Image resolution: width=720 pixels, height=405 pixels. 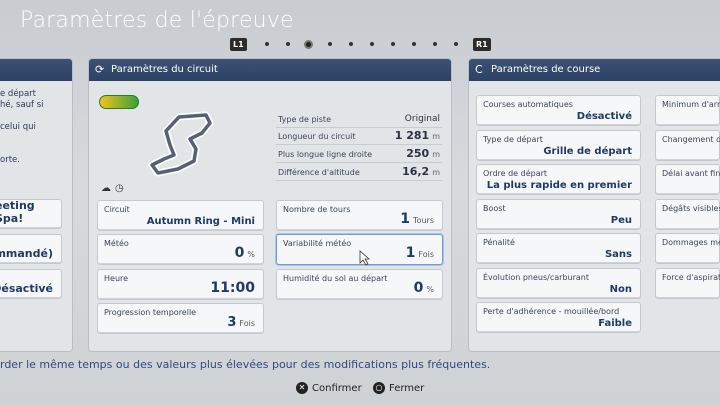 What do you see at coordinates (232, 288) in the screenshot?
I see `field-value: 11:00` at bounding box center [232, 288].